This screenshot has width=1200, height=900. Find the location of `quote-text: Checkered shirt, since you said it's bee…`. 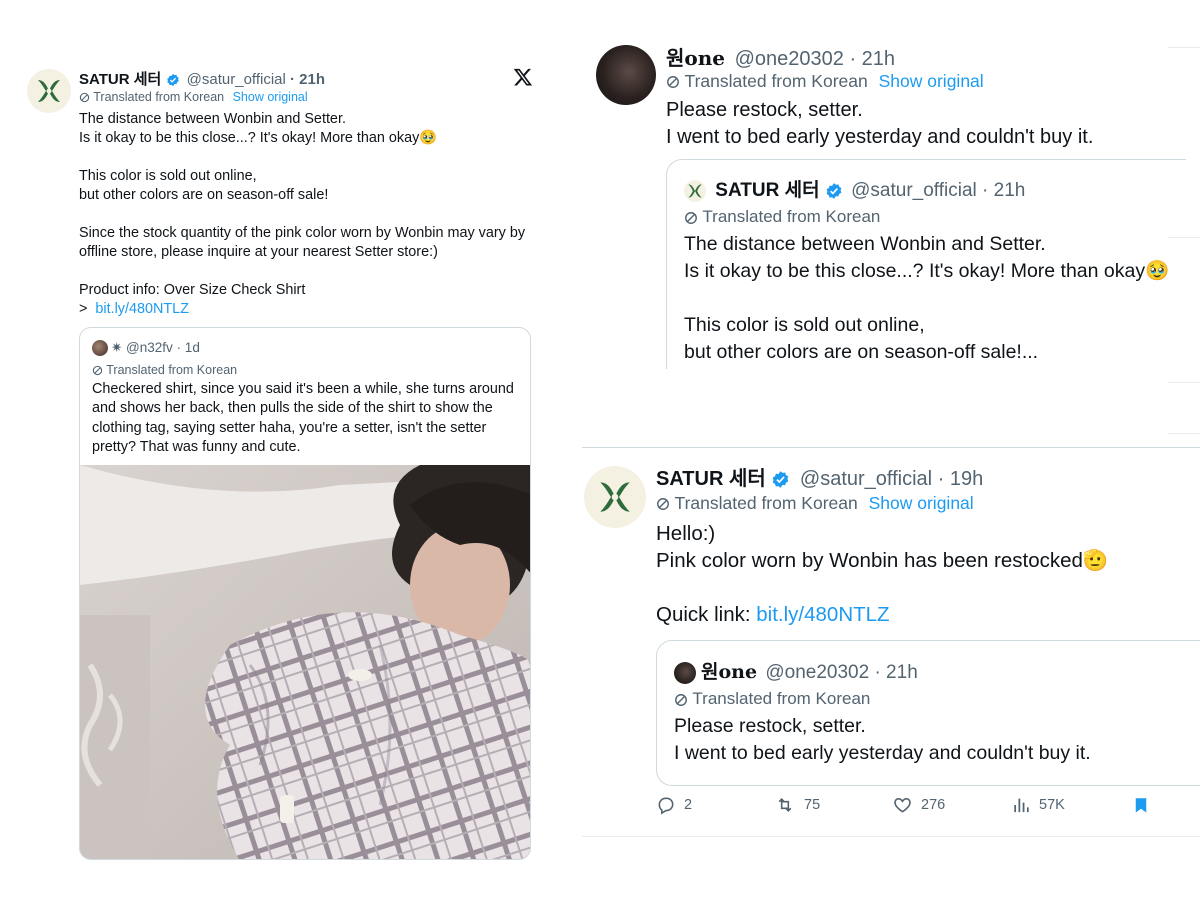

quote-text: Checkered shirt, since you said it's bee… is located at coordinates (303, 418).